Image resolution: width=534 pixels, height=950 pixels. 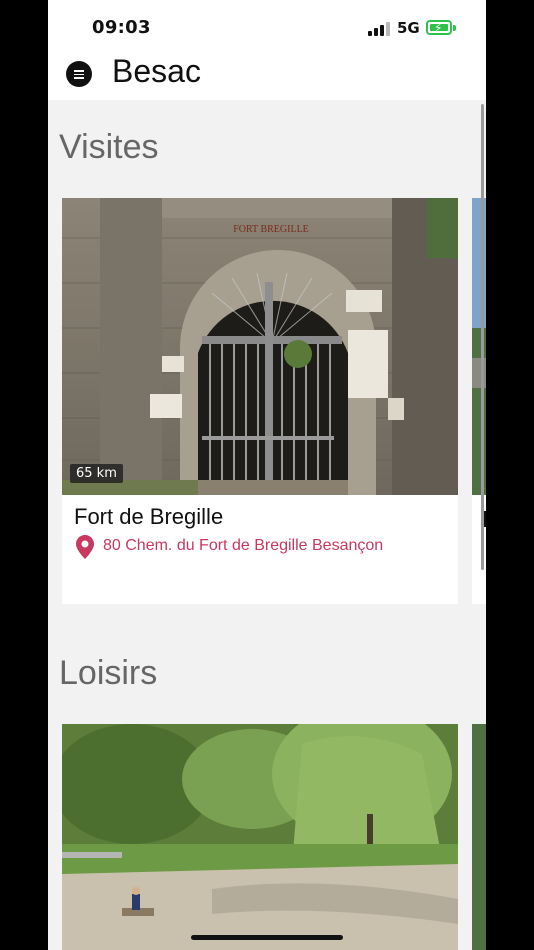 I want to click on status-bar: 09:03 5G ⚡, so click(x=267, y=28).